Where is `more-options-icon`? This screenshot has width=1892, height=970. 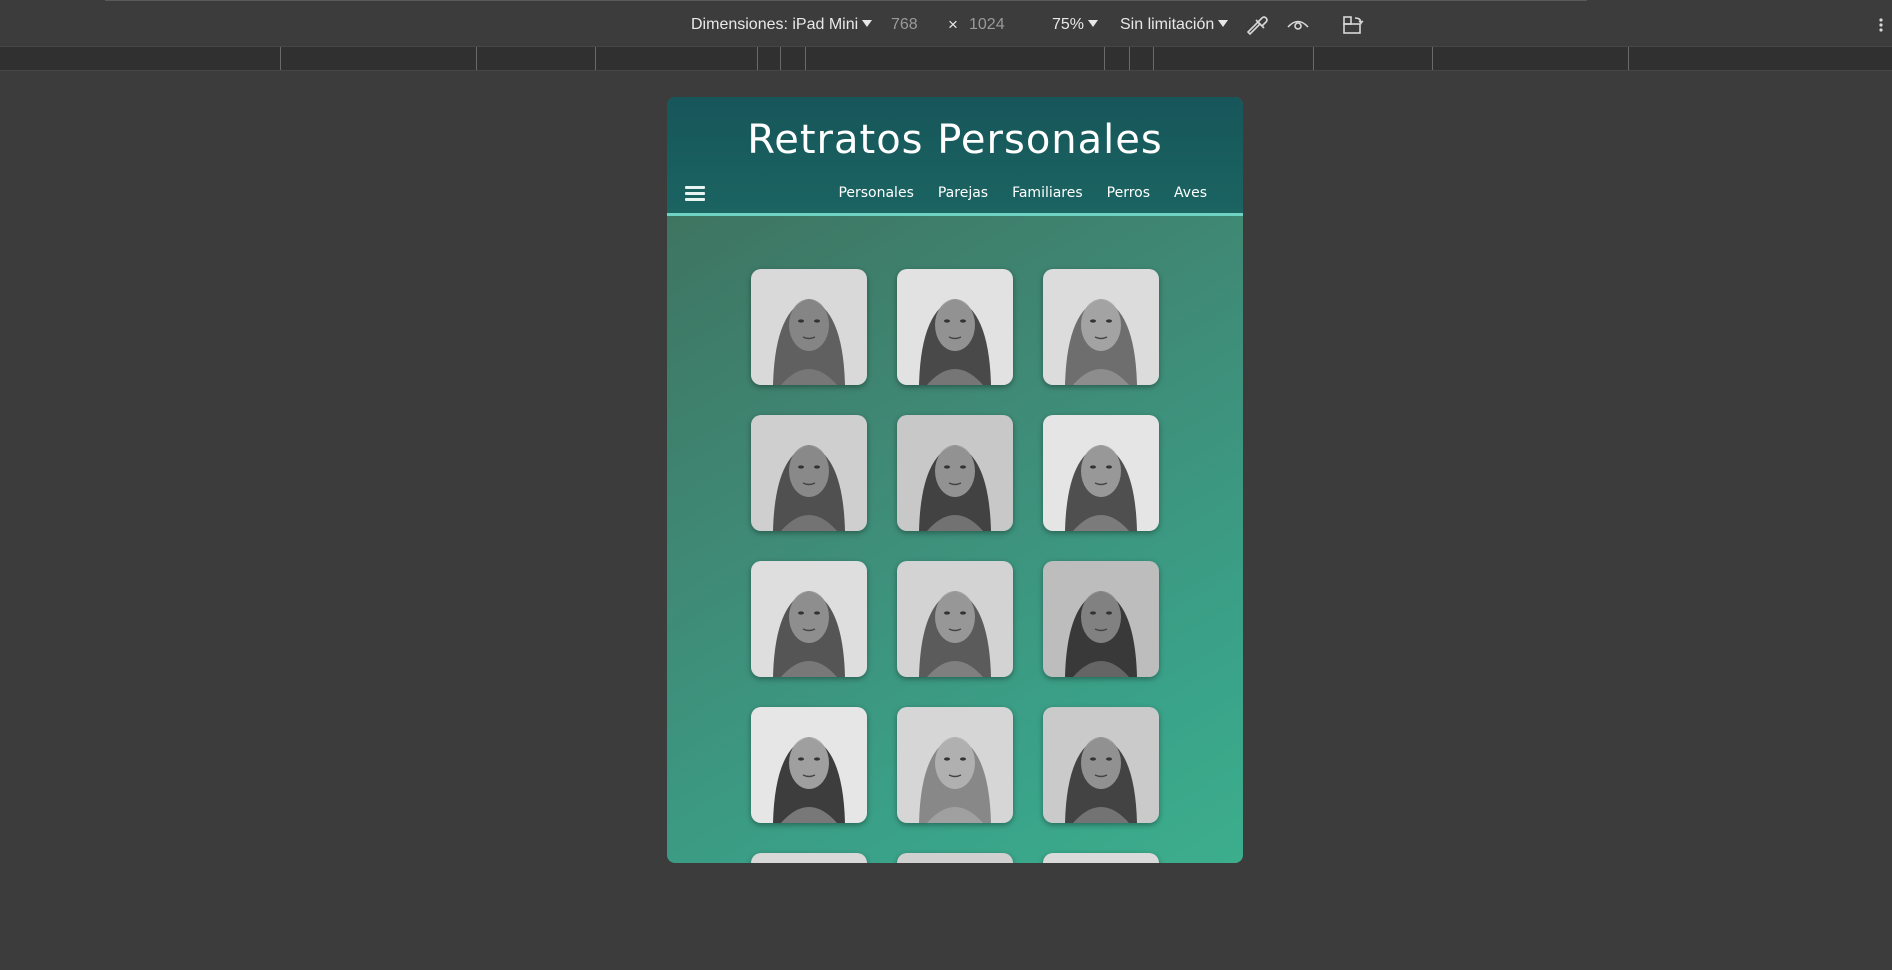 more-options-icon is located at coordinates (1881, 25).